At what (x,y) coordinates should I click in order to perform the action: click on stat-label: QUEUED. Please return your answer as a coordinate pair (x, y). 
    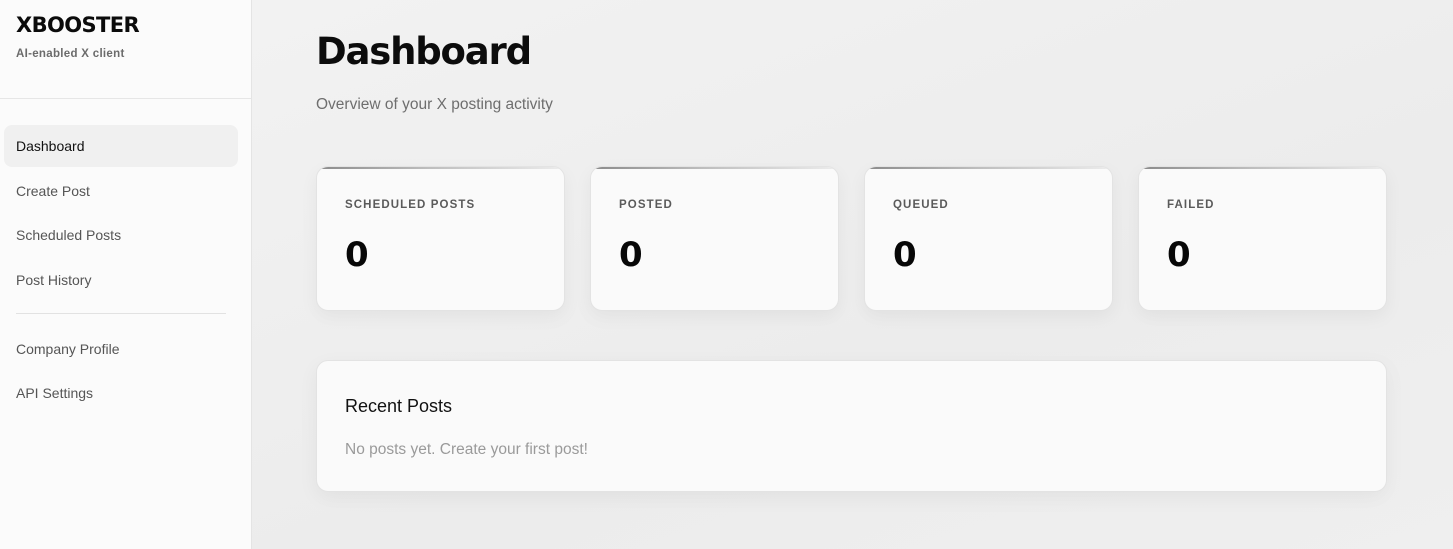
    Looking at the image, I should click on (921, 205).